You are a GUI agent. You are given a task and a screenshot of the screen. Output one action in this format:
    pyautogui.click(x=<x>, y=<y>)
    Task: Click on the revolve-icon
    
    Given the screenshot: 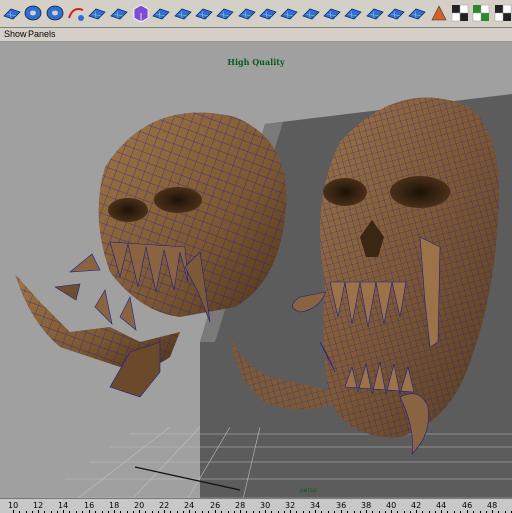 What is the action you would take?
    pyautogui.click(x=119, y=13)
    